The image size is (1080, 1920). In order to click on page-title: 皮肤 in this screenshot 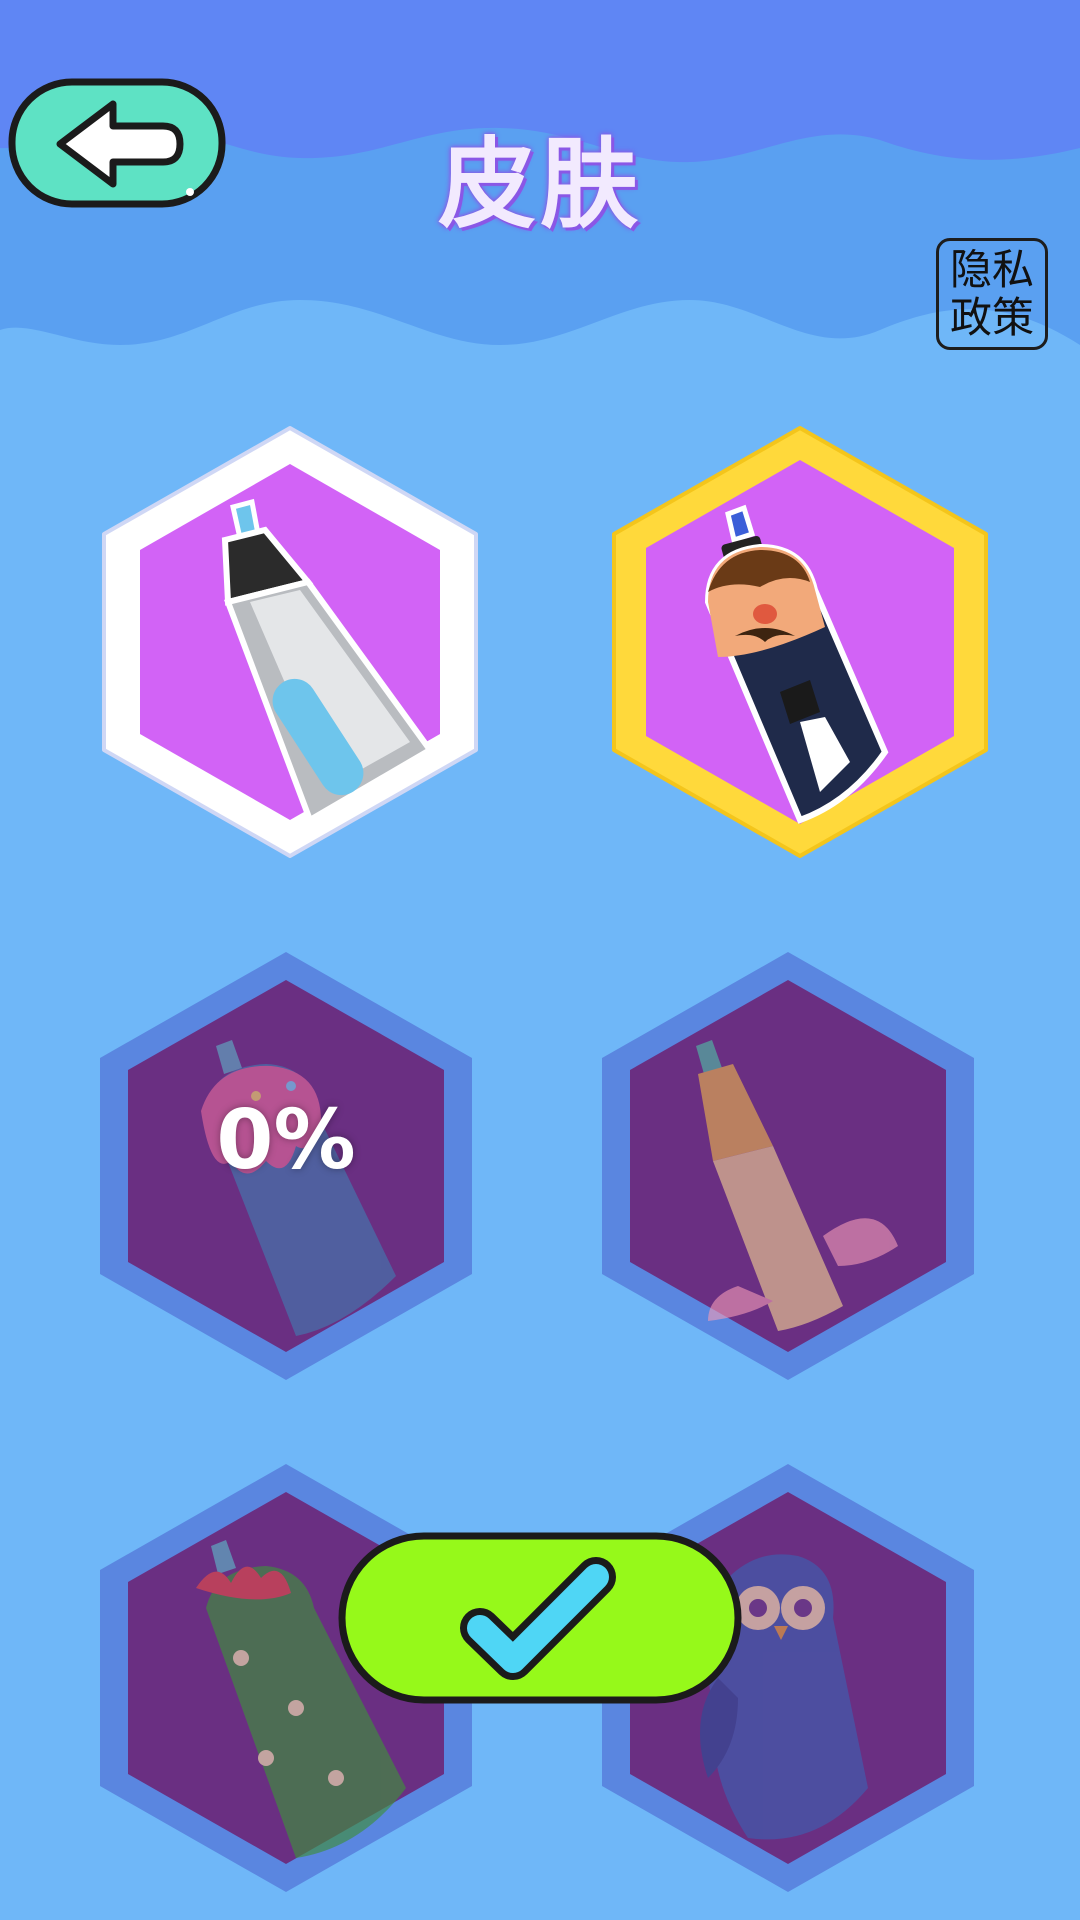, I will do `click(539, 185)`.